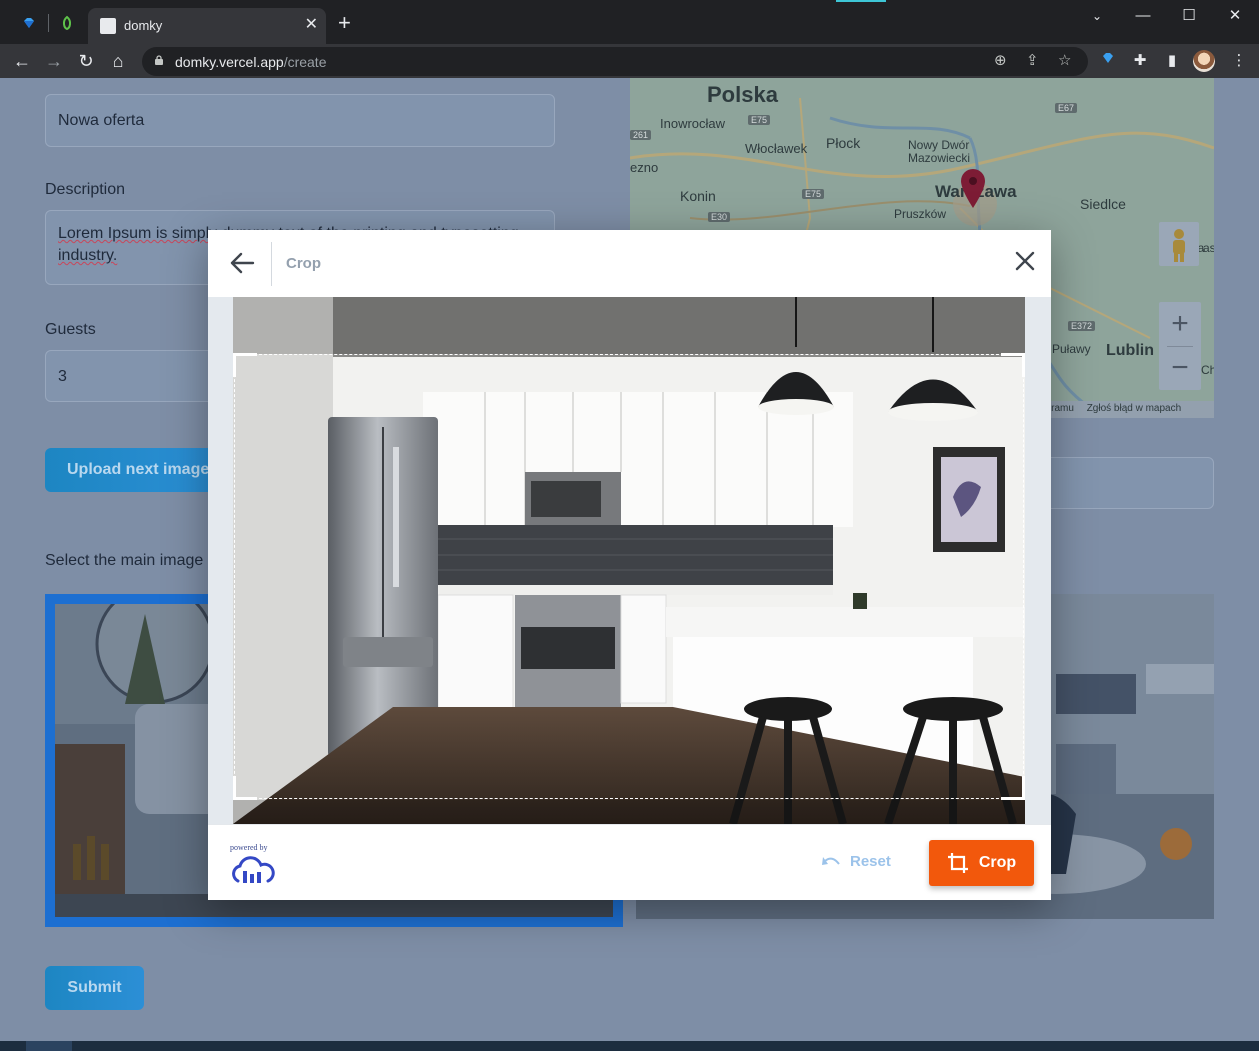 The image size is (1259, 1051). I want to click on map-label-inowroclaw: Inowrocław, so click(693, 123).